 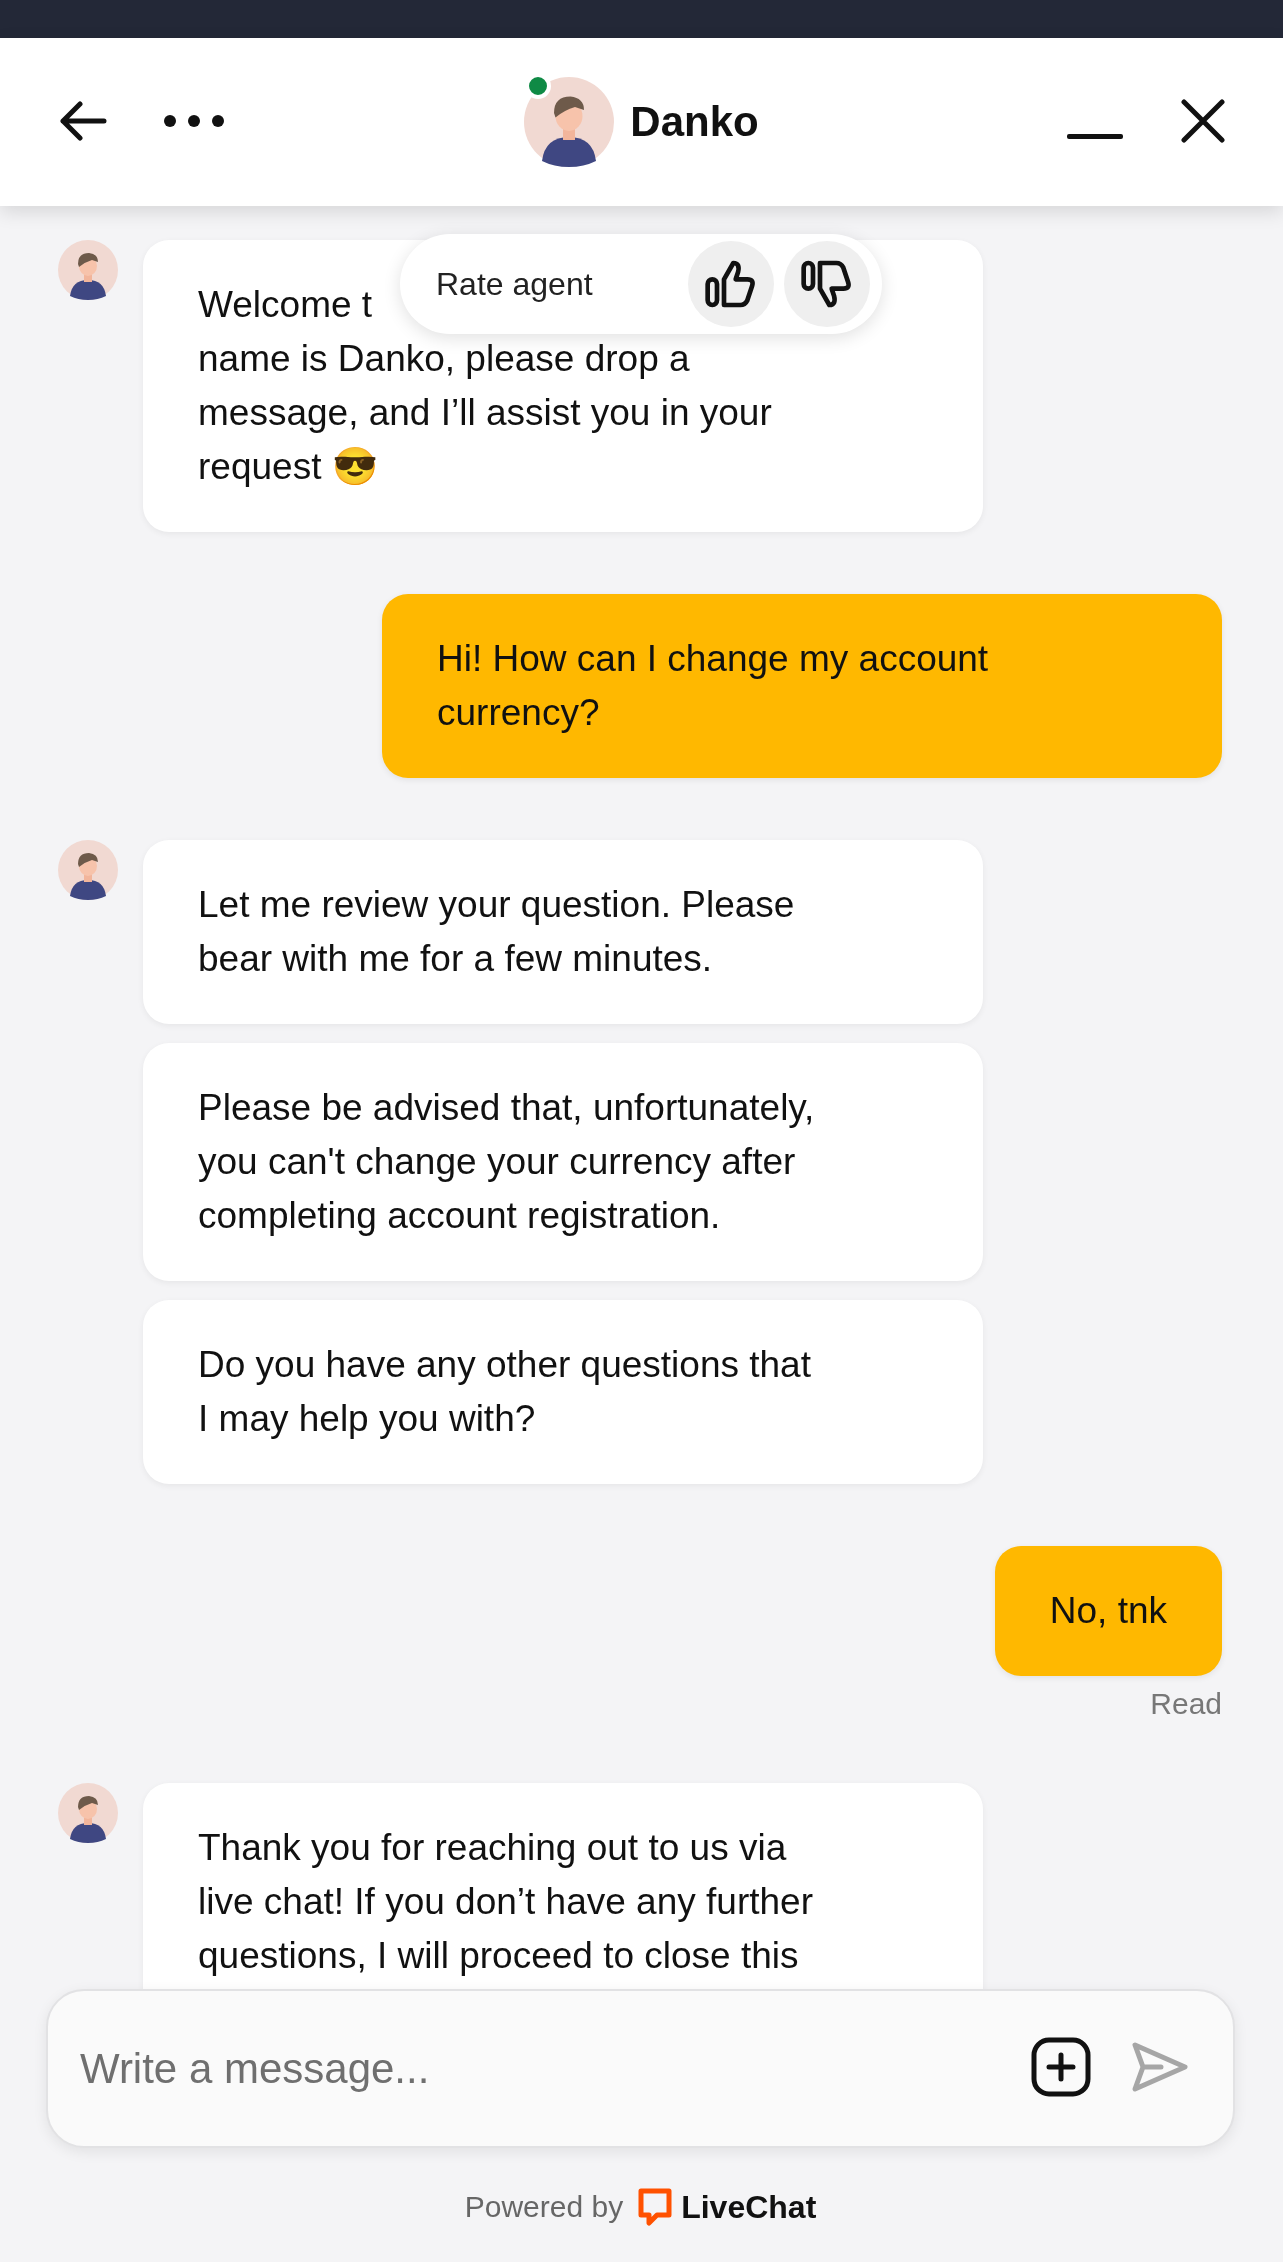 What do you see at coordinates (802, 686) in the screenshot?
I see `message-bubble: Hi! How can I change my account currency?` at bounding box center [802, 686].